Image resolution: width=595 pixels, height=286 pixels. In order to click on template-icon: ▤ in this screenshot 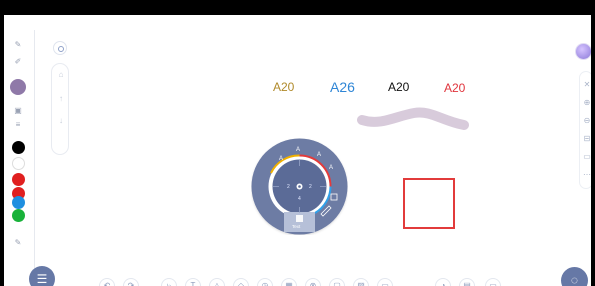, I will do `click(467, 282)`.